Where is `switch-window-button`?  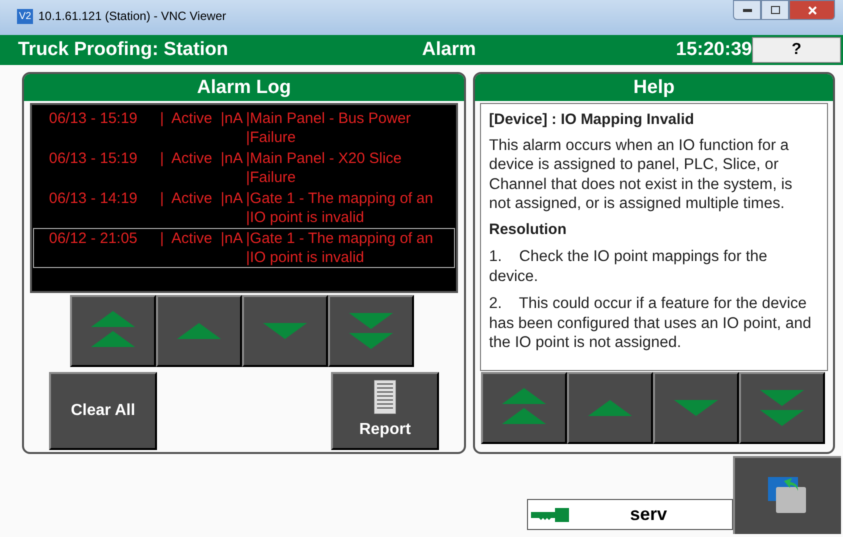
switch-window-button is located at coordinates (787, 495).